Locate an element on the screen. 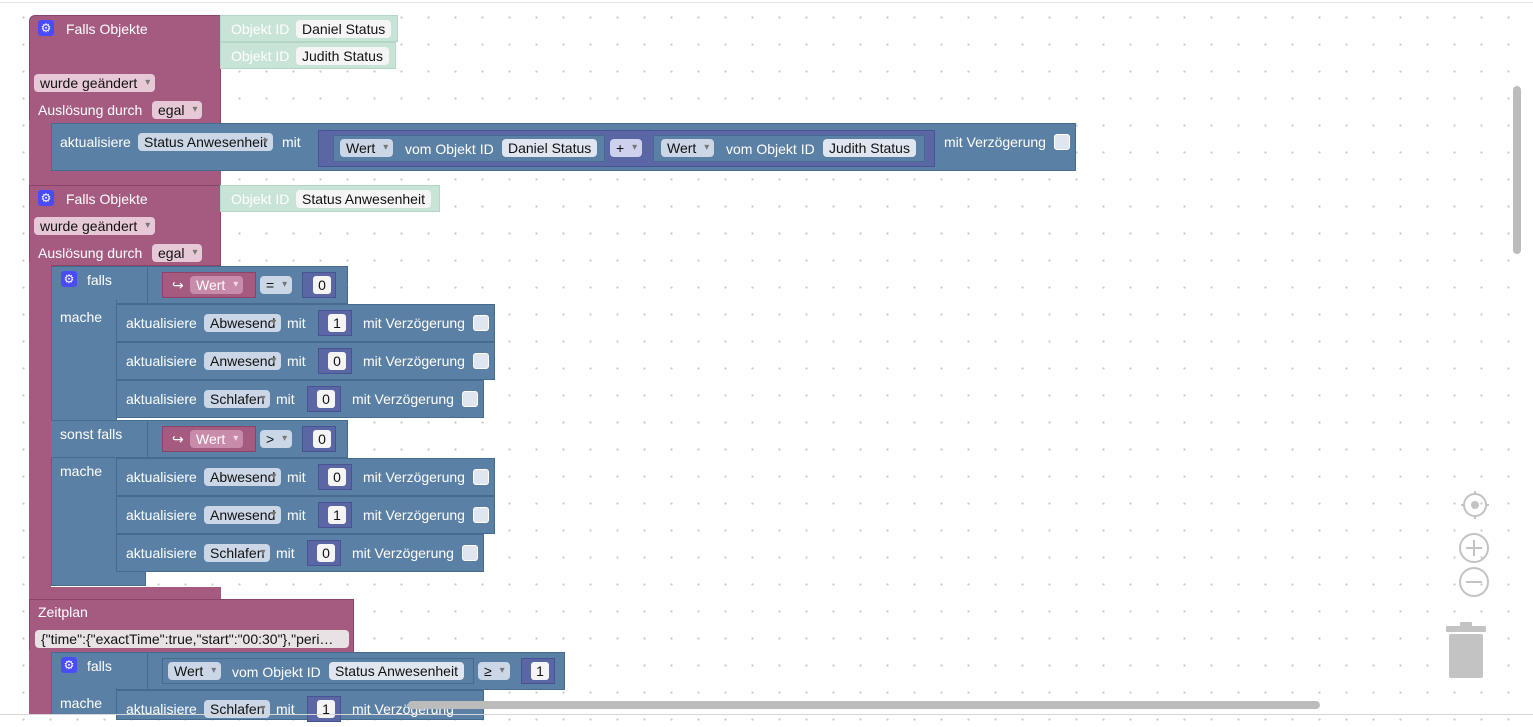 Image resolution: width=1533 pixels, height=727 pixels. trigger-block-1-spine is located at coordinates (40, 146).